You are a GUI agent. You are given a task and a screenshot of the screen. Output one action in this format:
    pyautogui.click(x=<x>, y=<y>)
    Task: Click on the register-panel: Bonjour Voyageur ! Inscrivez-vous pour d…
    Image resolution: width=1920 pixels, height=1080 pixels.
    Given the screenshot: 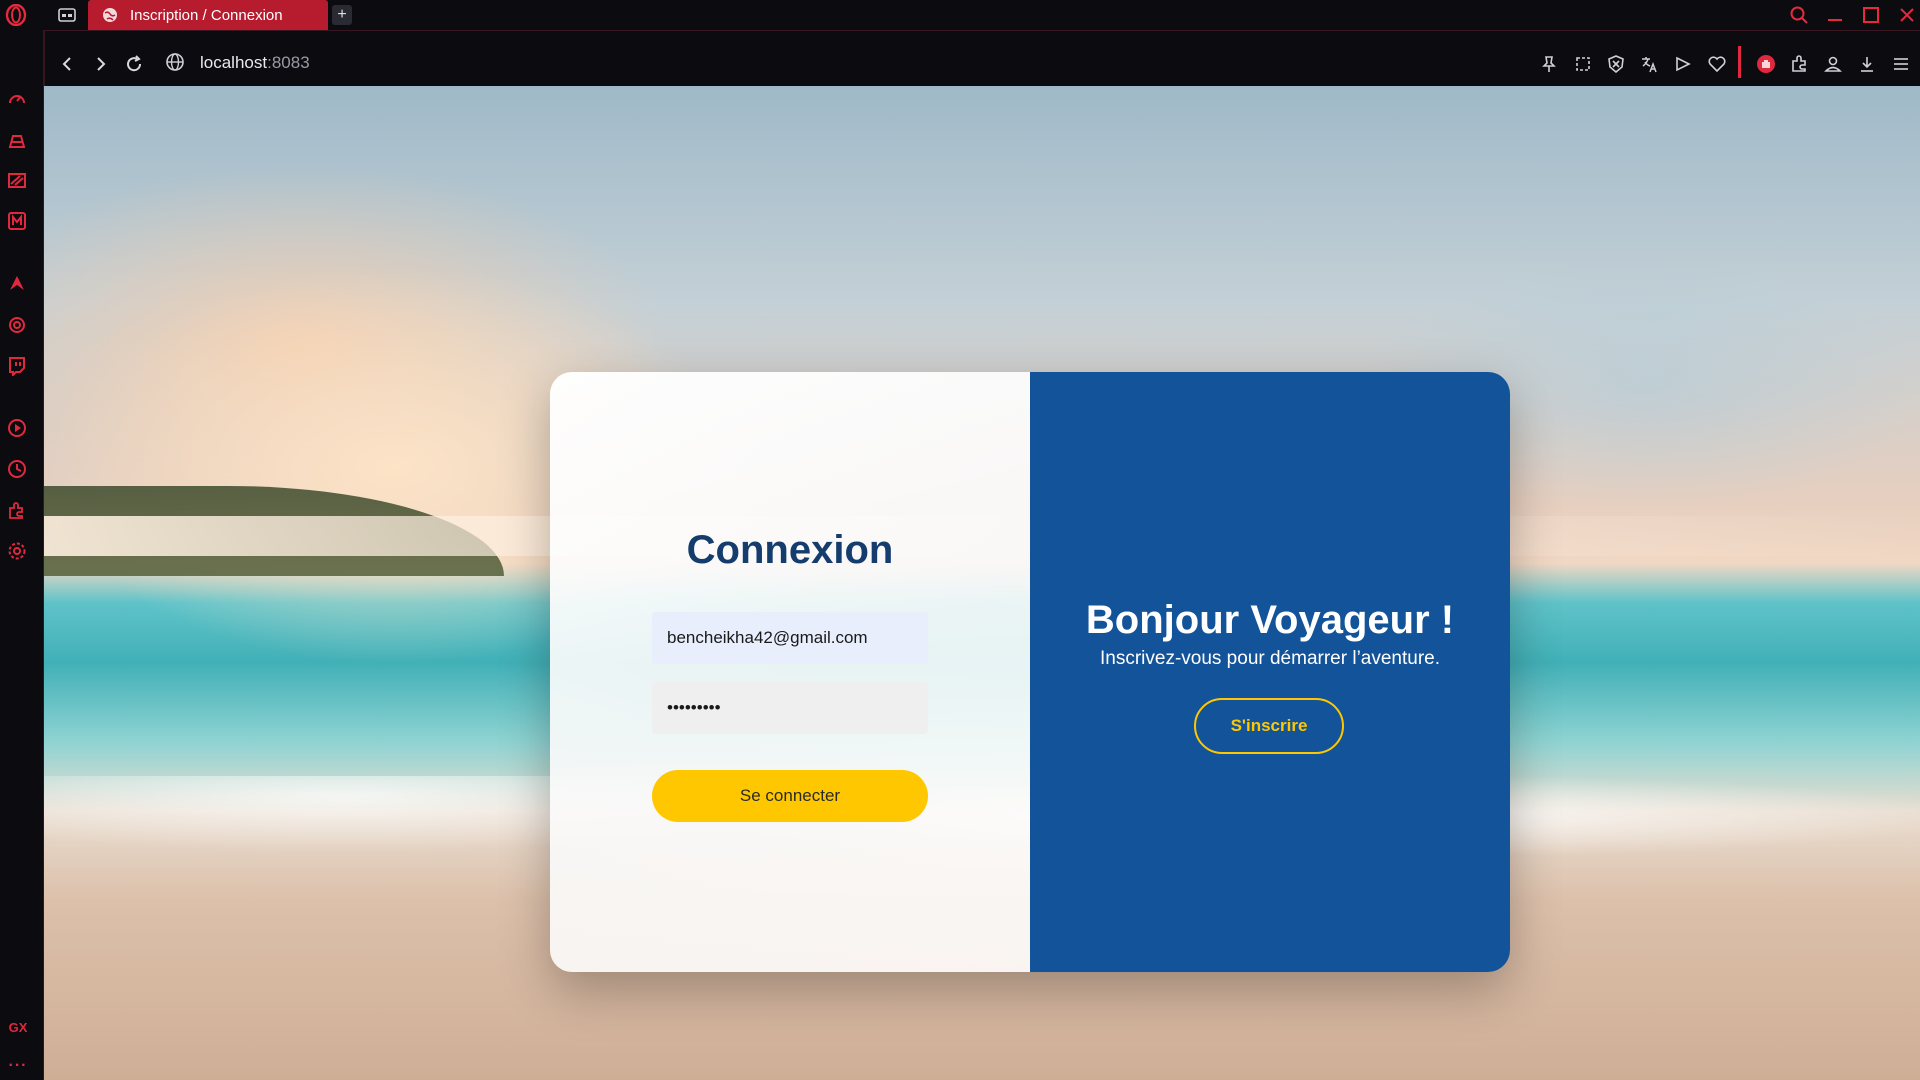 What is the action you would take?
    pyautogui.click(x=1270, y=672)
    